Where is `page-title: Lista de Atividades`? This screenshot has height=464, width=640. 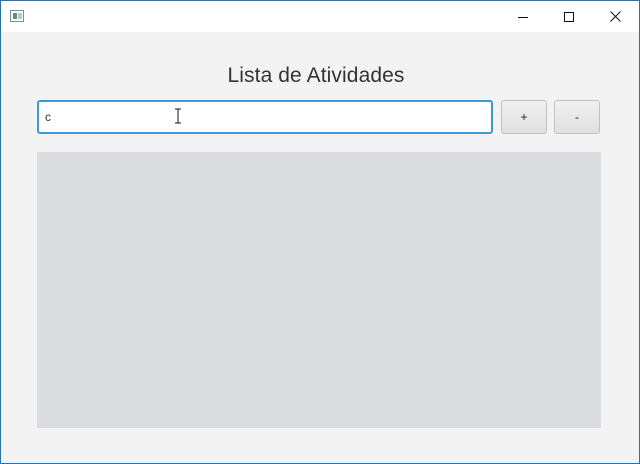
page-title: Lista de Atividades is located at coordinates (316, 75).